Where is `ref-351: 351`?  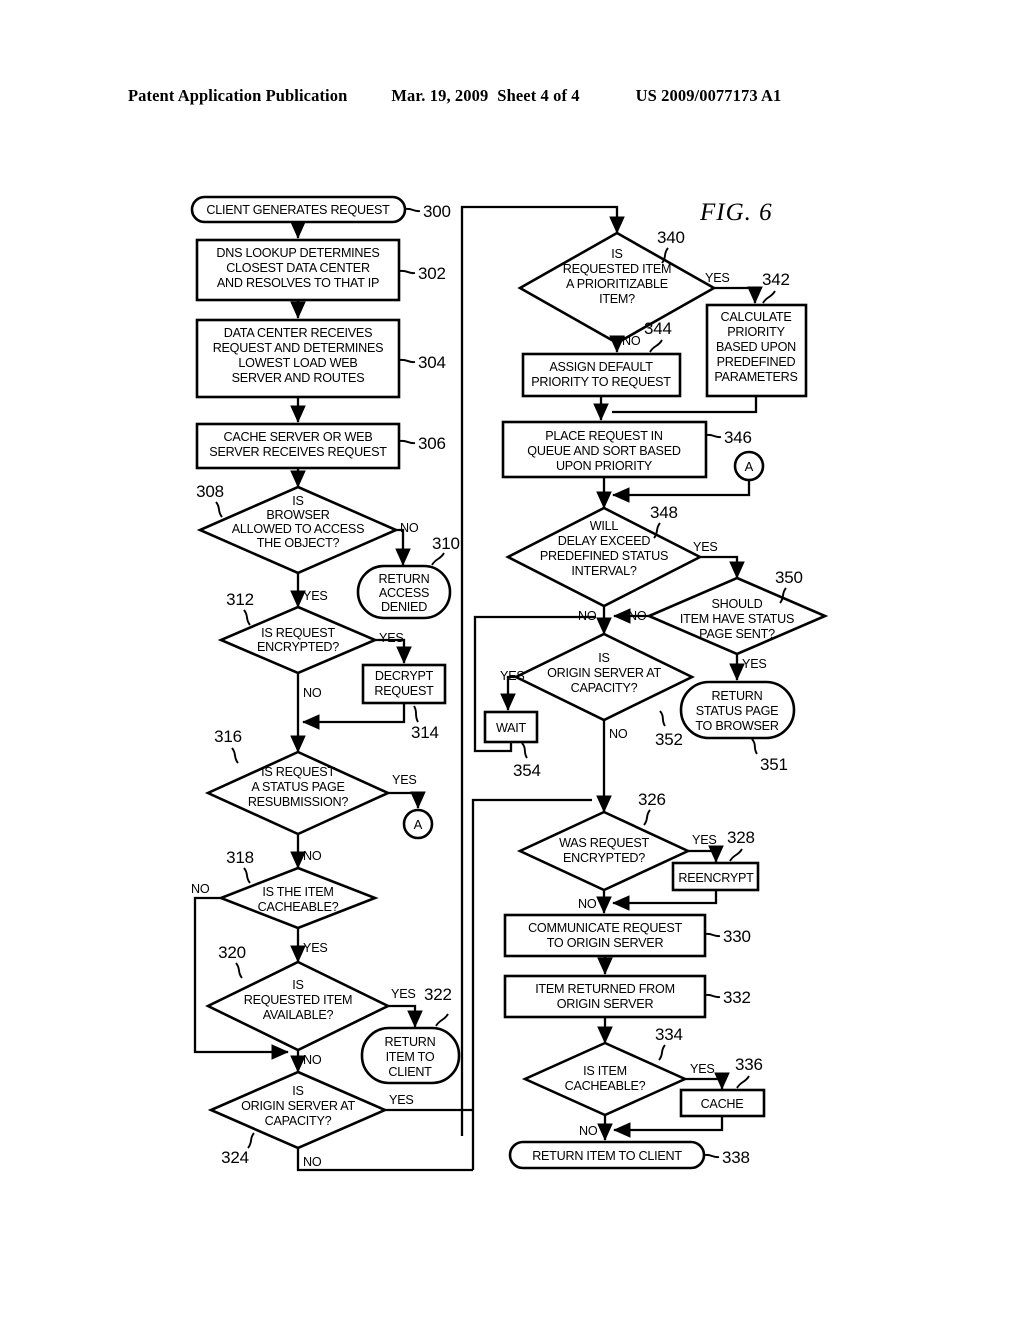
ref-351: 351 is located at coordinates (774, 764).